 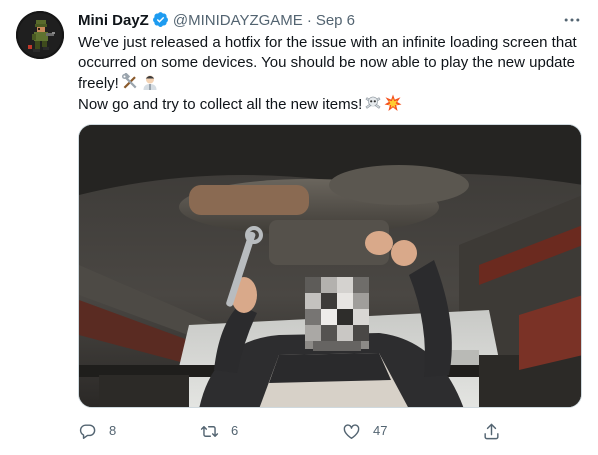 What do you see at coordinates (364, 431) in the screenshot?
I see `like-button: 47` at bounding box center [364, 431].